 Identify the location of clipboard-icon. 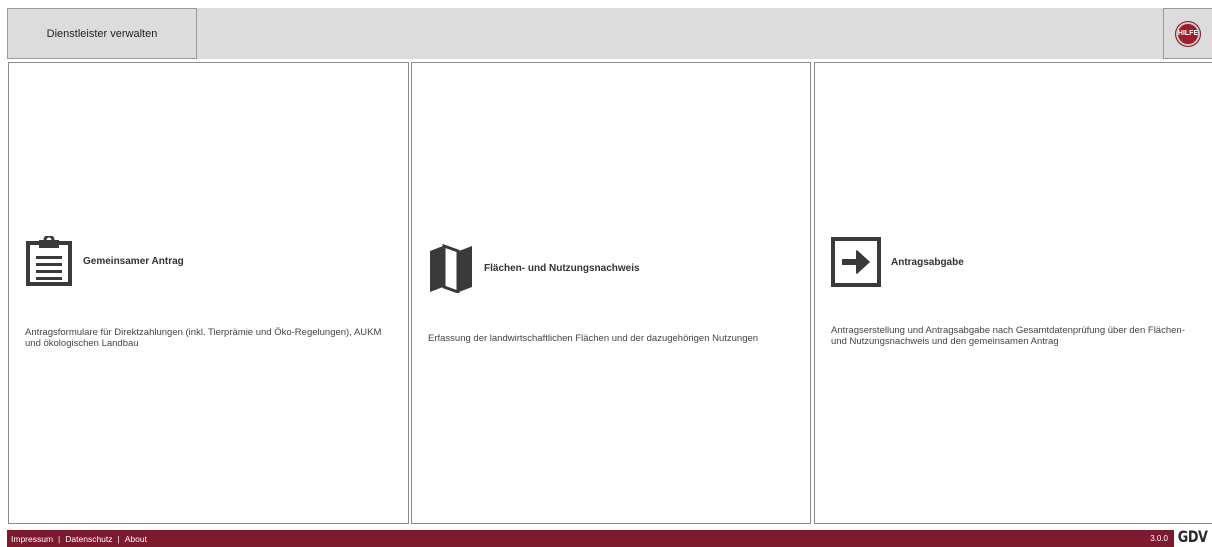
(49, 261).